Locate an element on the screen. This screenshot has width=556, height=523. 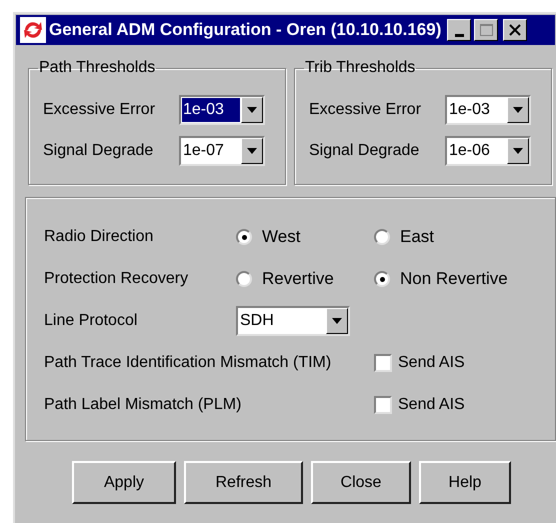
option-label: Revertive is located at coordinates (298, 279).